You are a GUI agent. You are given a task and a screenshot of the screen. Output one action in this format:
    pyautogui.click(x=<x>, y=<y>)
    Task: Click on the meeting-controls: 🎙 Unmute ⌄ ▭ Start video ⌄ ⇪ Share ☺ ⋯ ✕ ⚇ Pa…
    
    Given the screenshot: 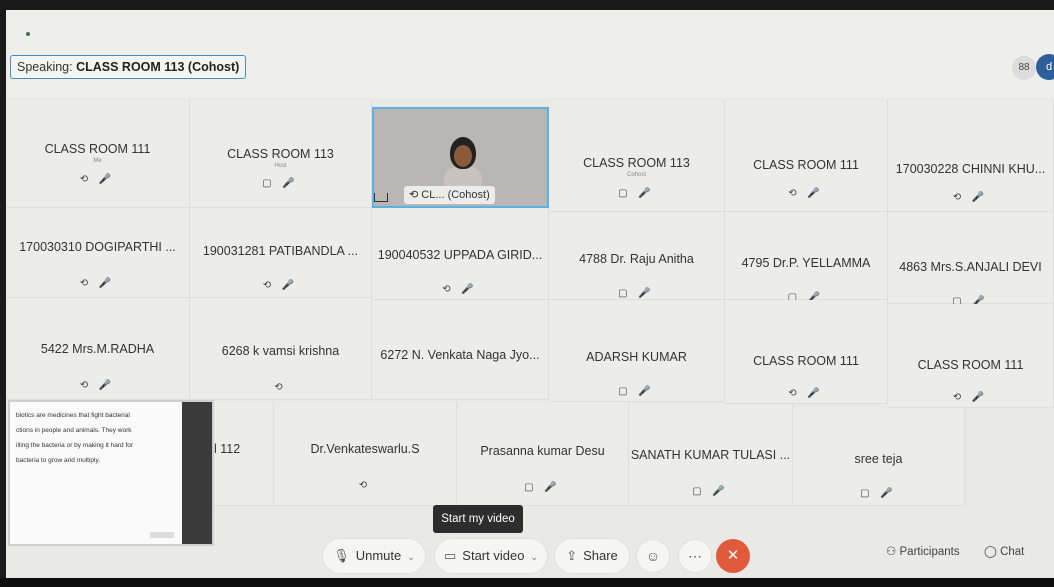 What is the action you would take?
    pyautogui.click(x=530, y=557)
    